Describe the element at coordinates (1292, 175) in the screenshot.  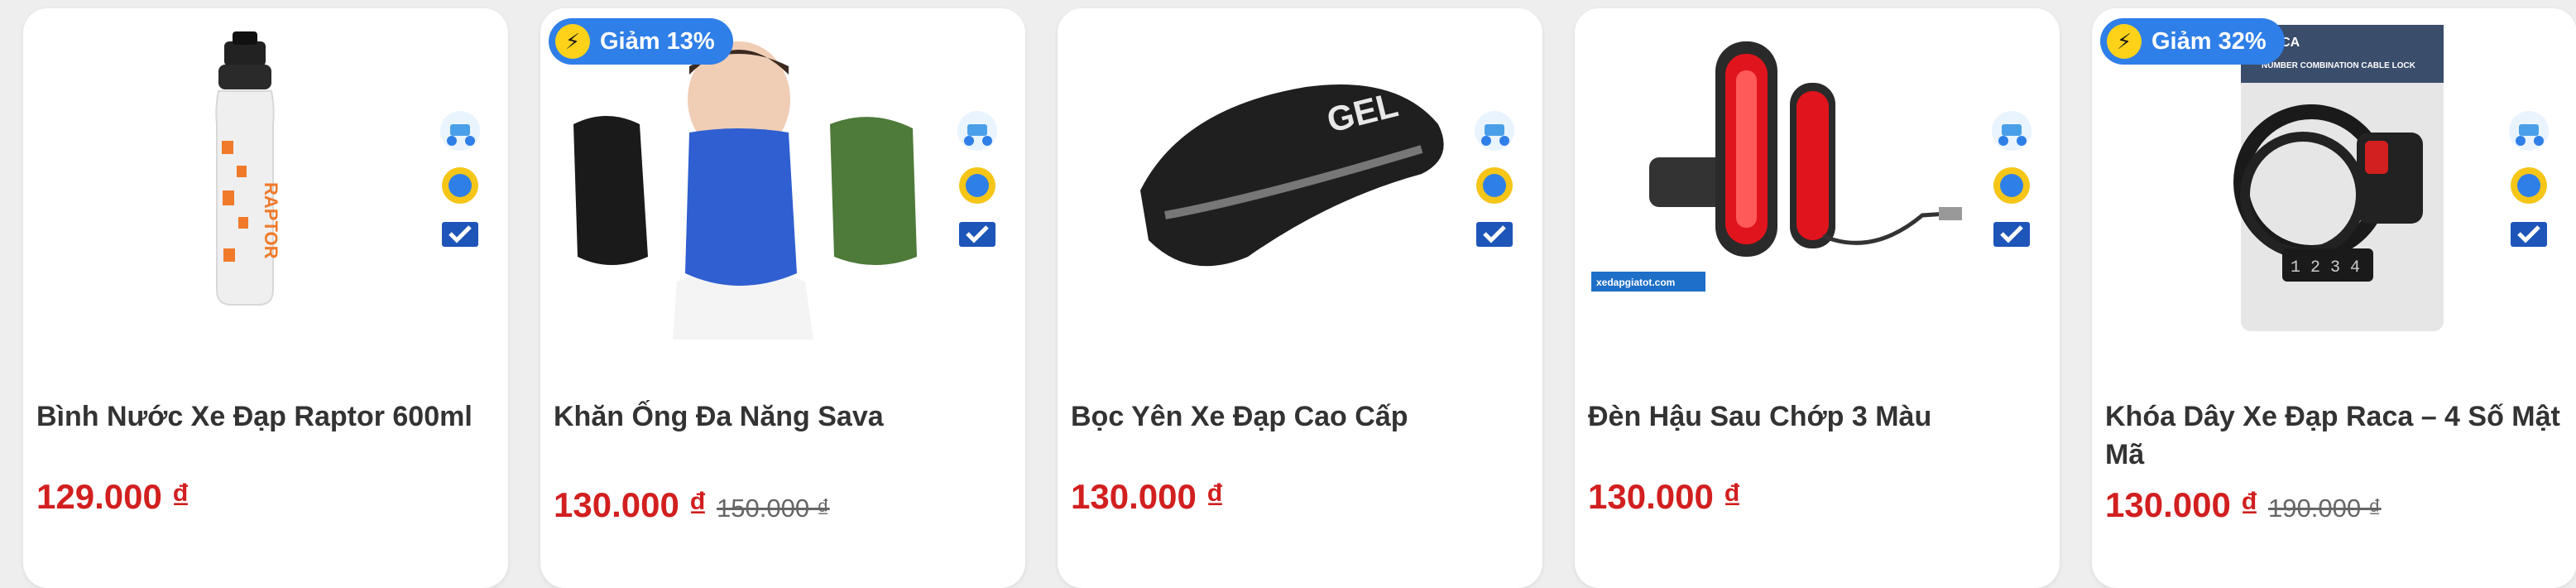
I see `saddle-cover-icon: GEL` at that location.